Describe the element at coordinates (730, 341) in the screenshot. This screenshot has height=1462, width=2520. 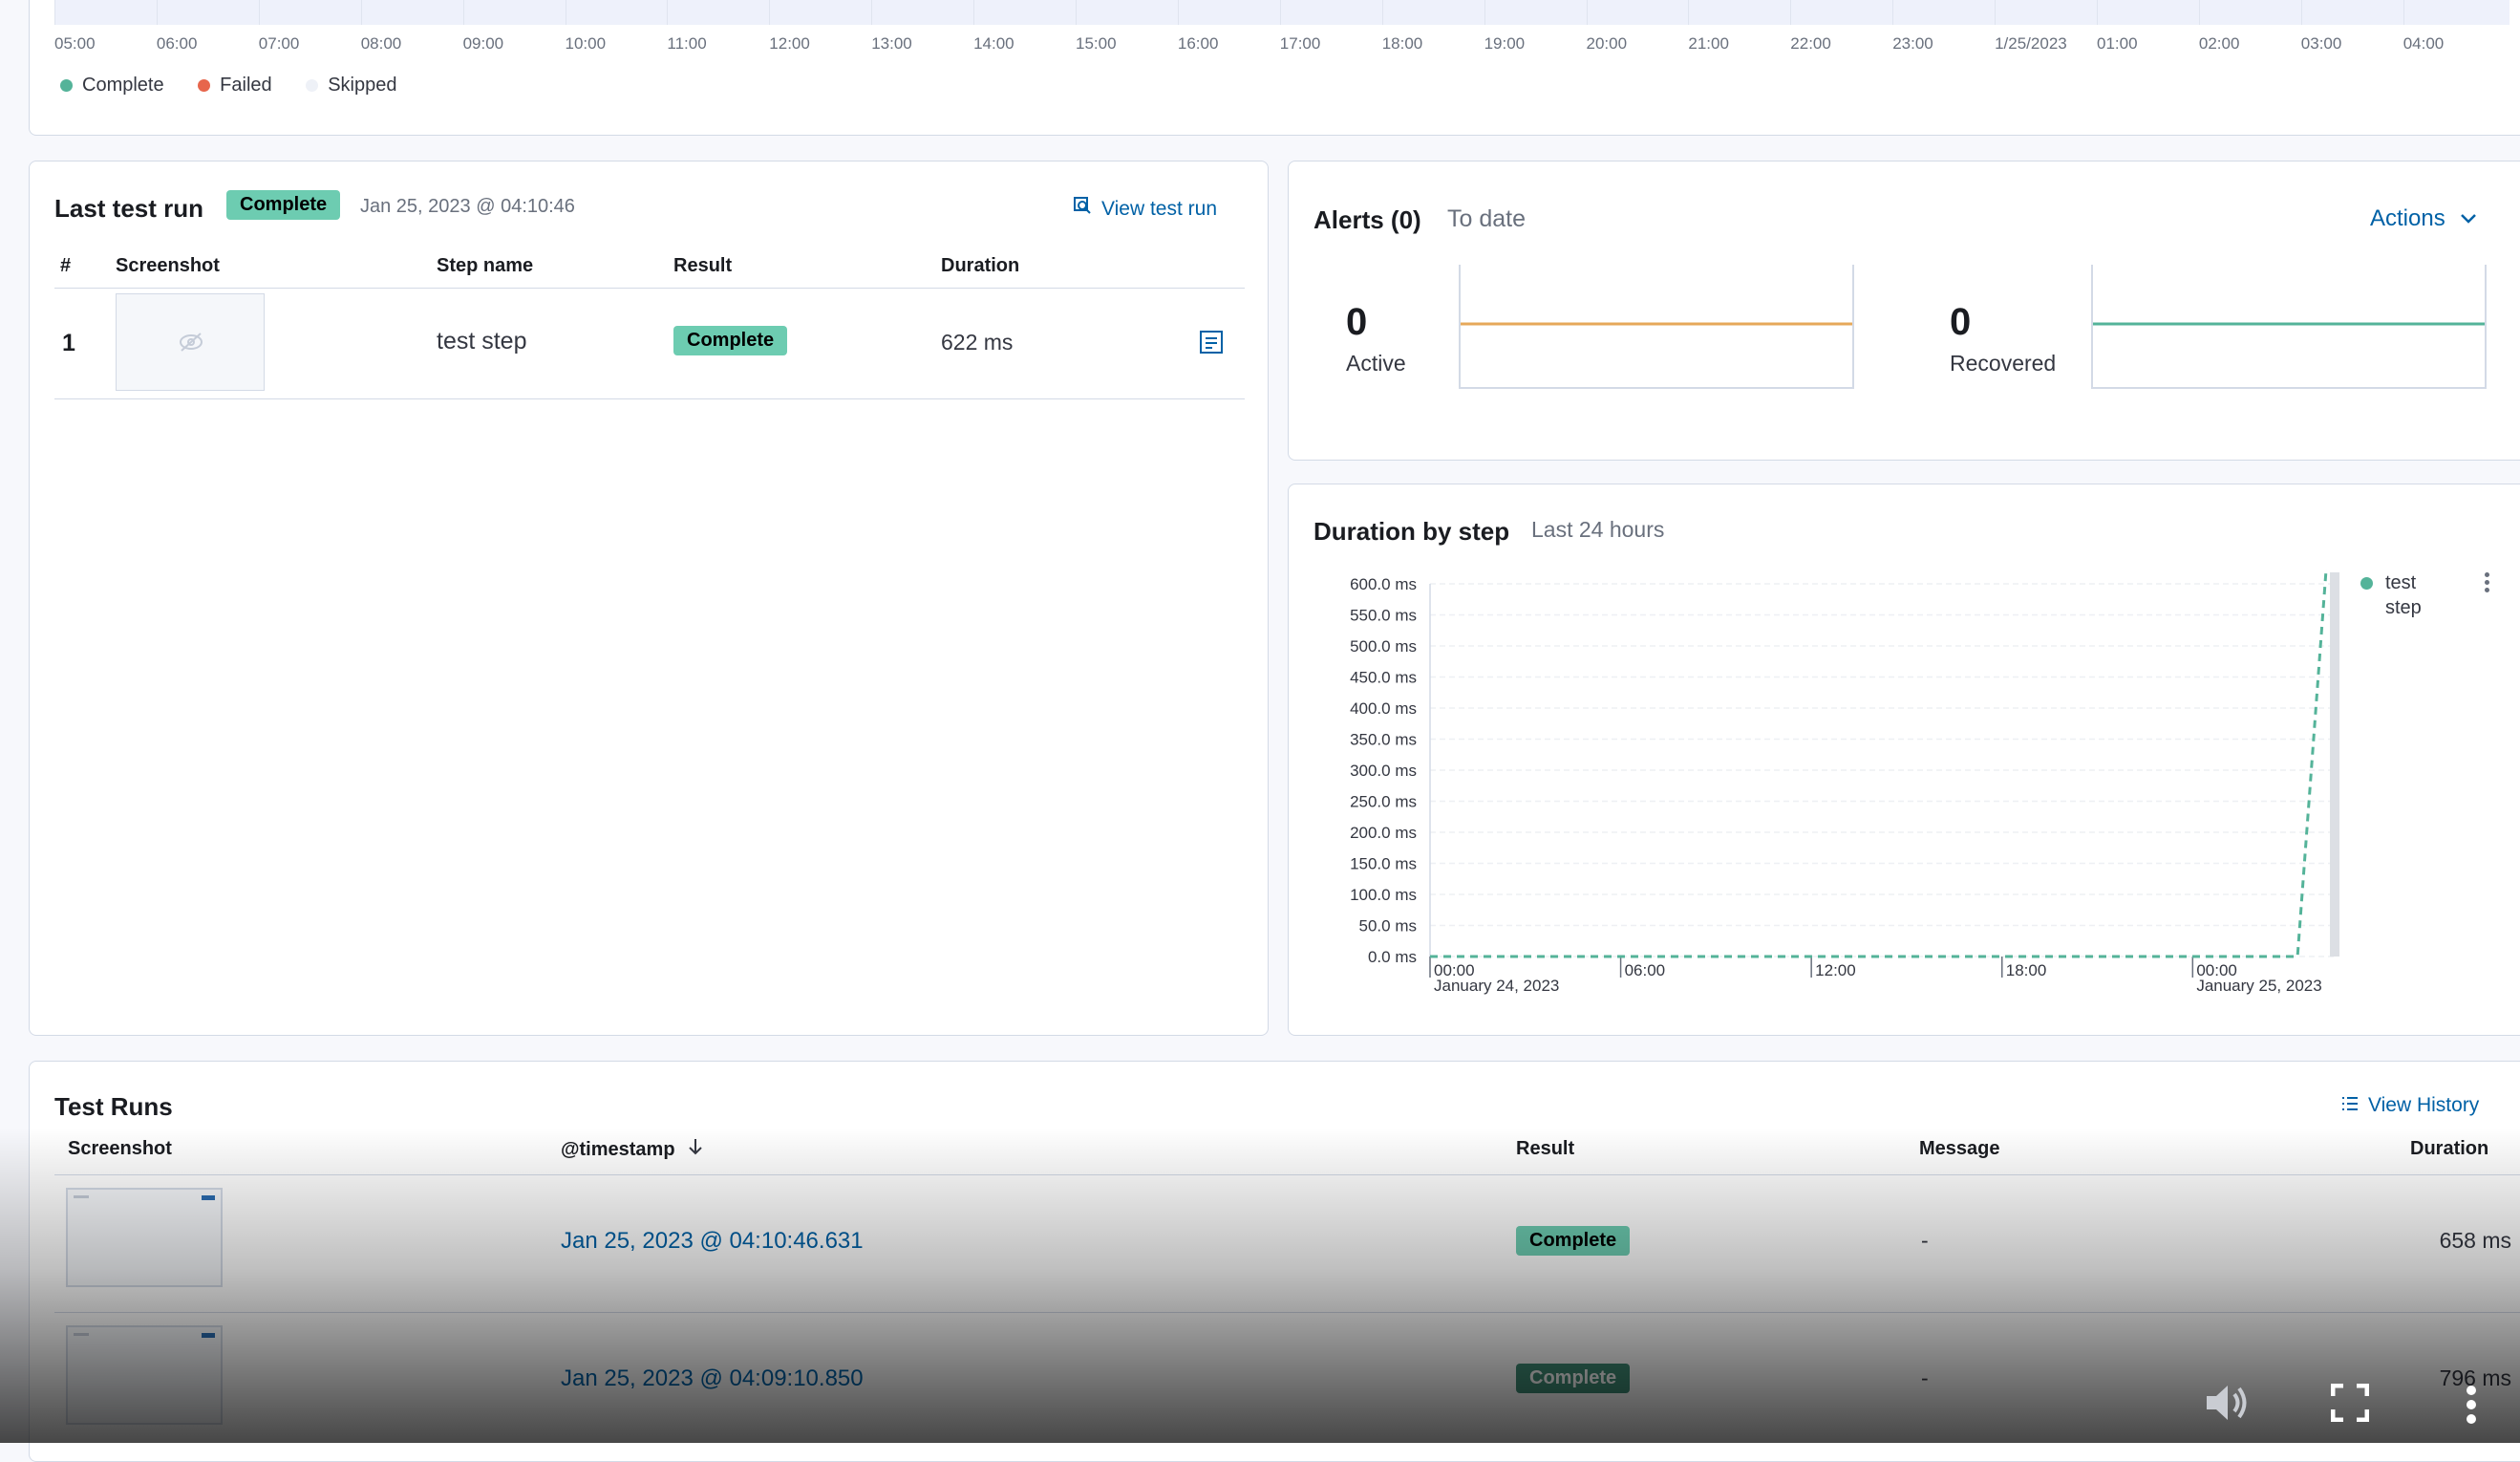
I see `step-result-badge: Complete` at that location.